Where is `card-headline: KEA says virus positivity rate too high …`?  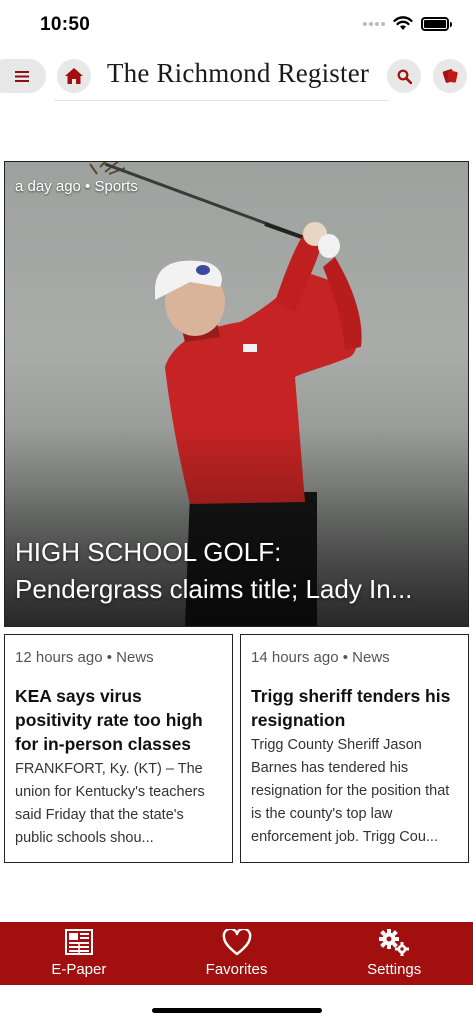 card-headline: KEA says virus positivity rate too high … is located at coordinates (118, 720).